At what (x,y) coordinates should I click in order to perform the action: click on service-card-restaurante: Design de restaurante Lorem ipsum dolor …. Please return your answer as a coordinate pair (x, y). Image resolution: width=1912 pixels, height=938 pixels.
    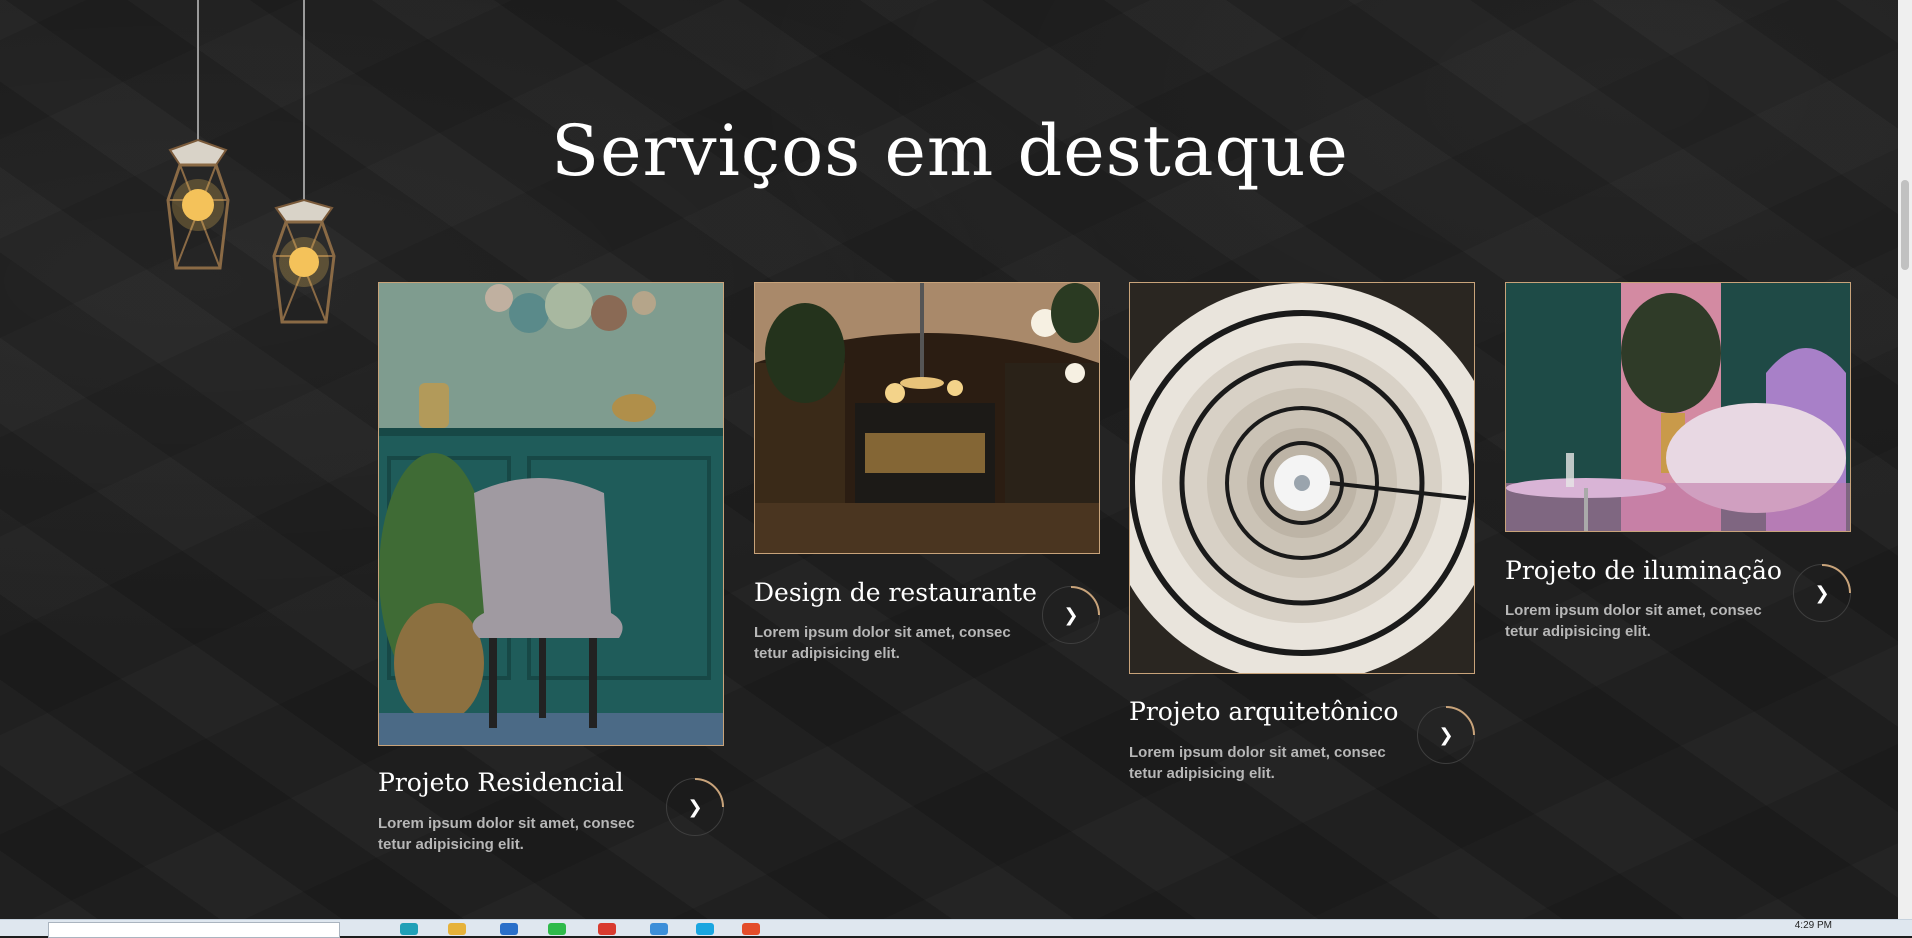
    Looking at the image, I should click on (927, 482).